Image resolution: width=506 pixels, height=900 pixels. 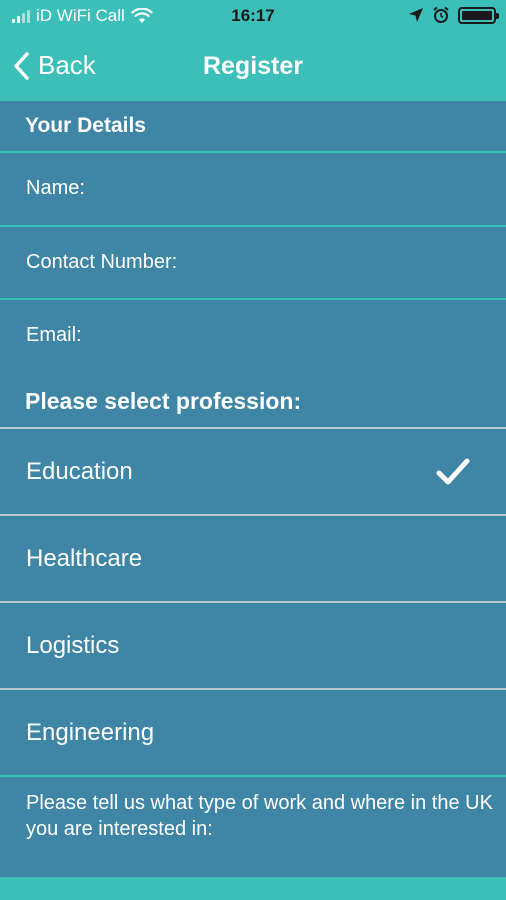 What do you see at coordinates (85, 125) in the screenshot?
I see `your-details-header: Your Details` at bounding box center [85, 125].